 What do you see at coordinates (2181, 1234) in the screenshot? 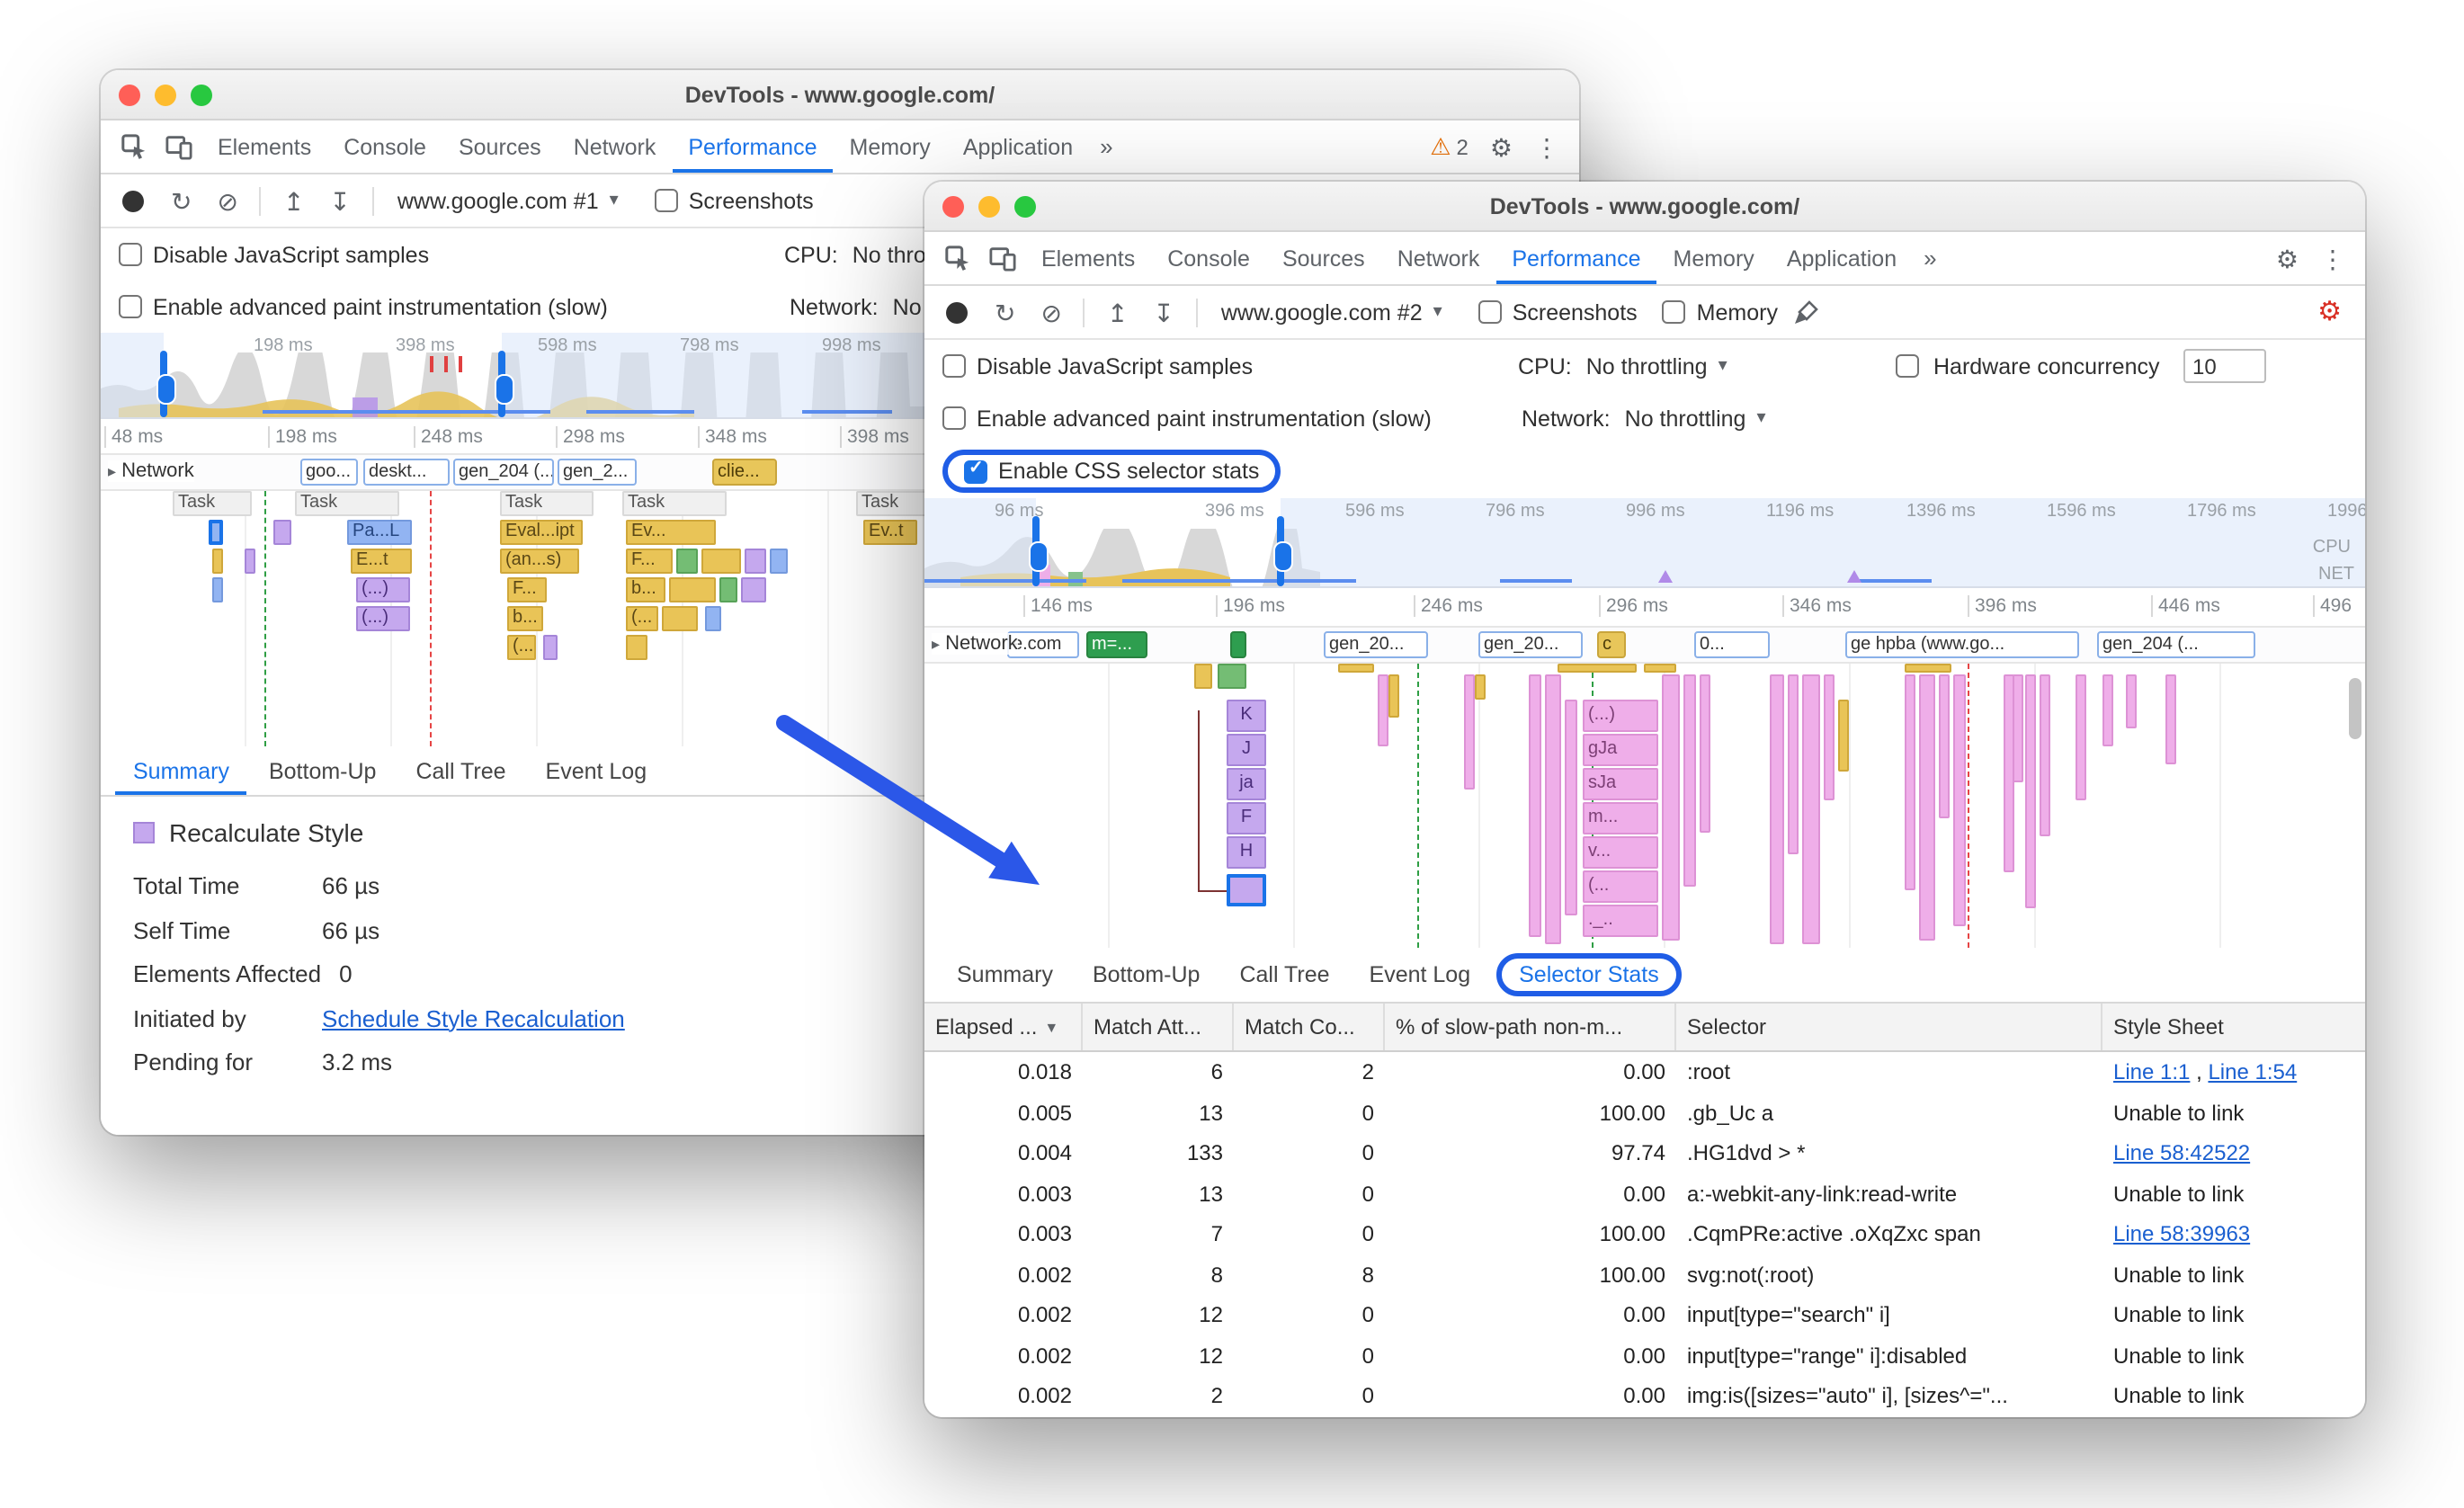
I see `style-sheet-link: Line 58:39963` at bounding box center [2181, 1234].